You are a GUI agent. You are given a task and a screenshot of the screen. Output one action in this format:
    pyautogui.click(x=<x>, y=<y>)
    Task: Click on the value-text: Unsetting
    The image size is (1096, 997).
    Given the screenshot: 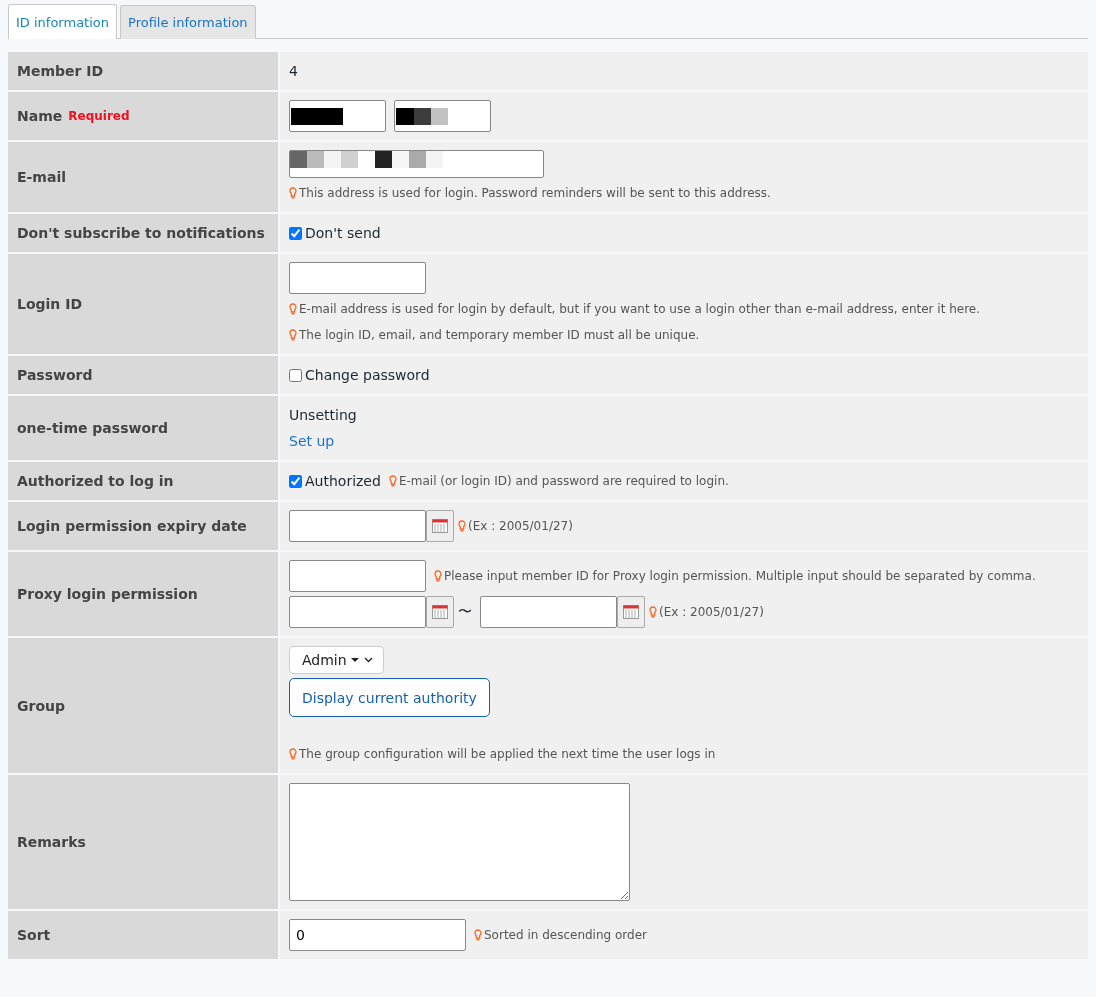 What is the action you would take?
    pyautogui.click(x=323, y=415)
    